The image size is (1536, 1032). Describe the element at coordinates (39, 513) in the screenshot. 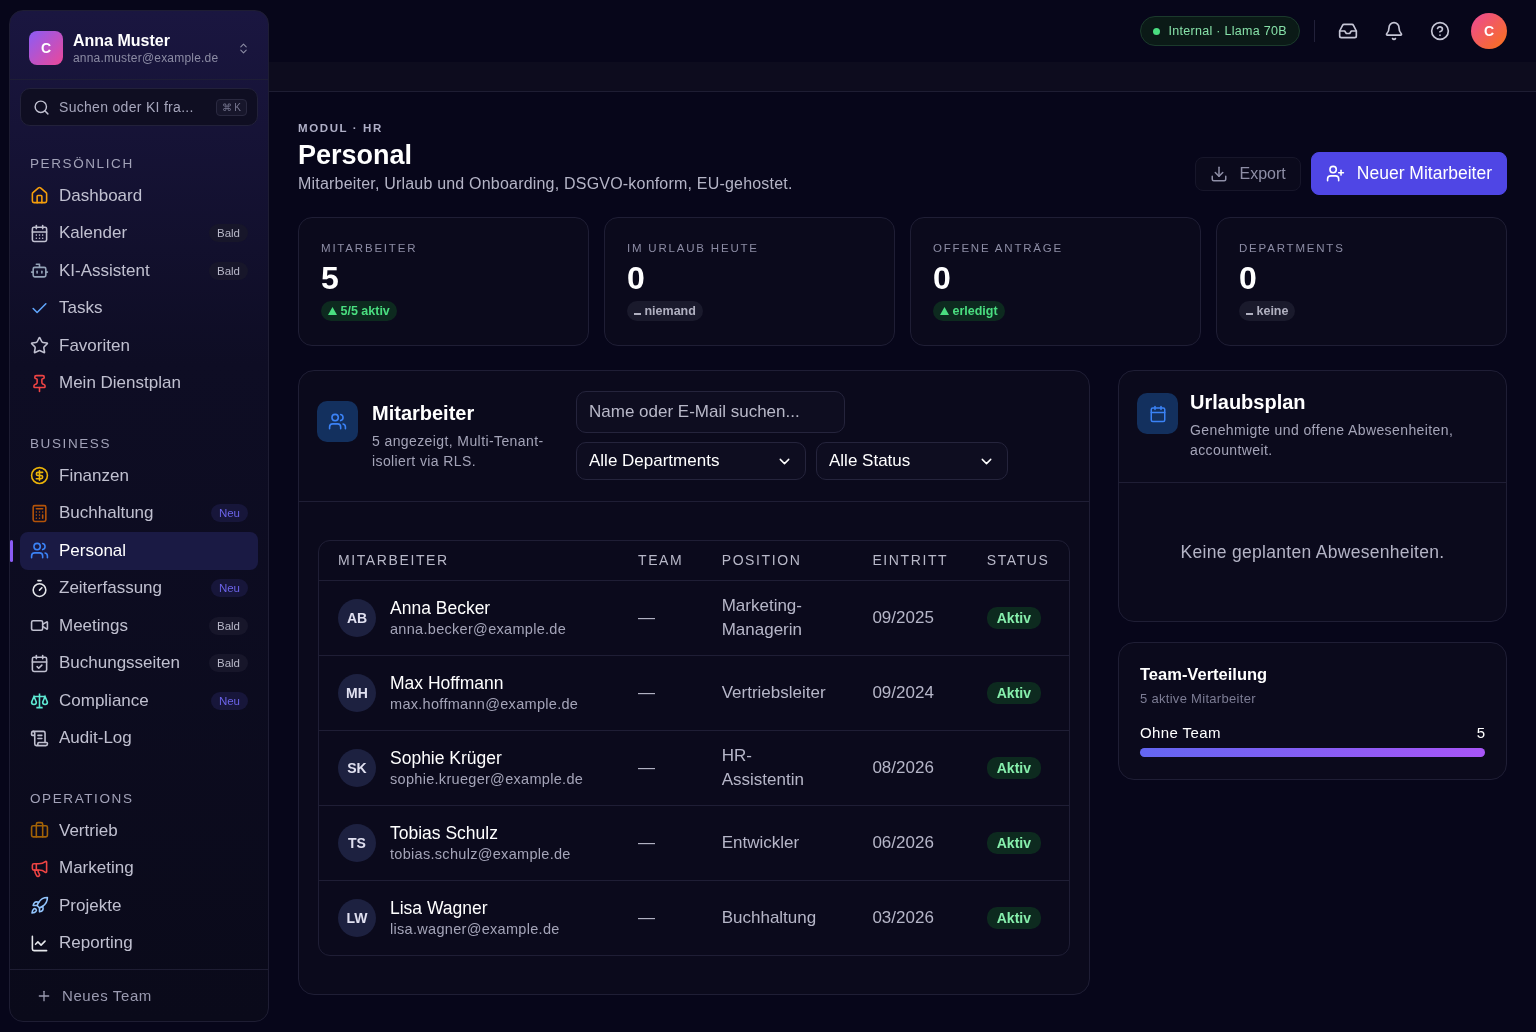

I see `calculator-icon` at that location.